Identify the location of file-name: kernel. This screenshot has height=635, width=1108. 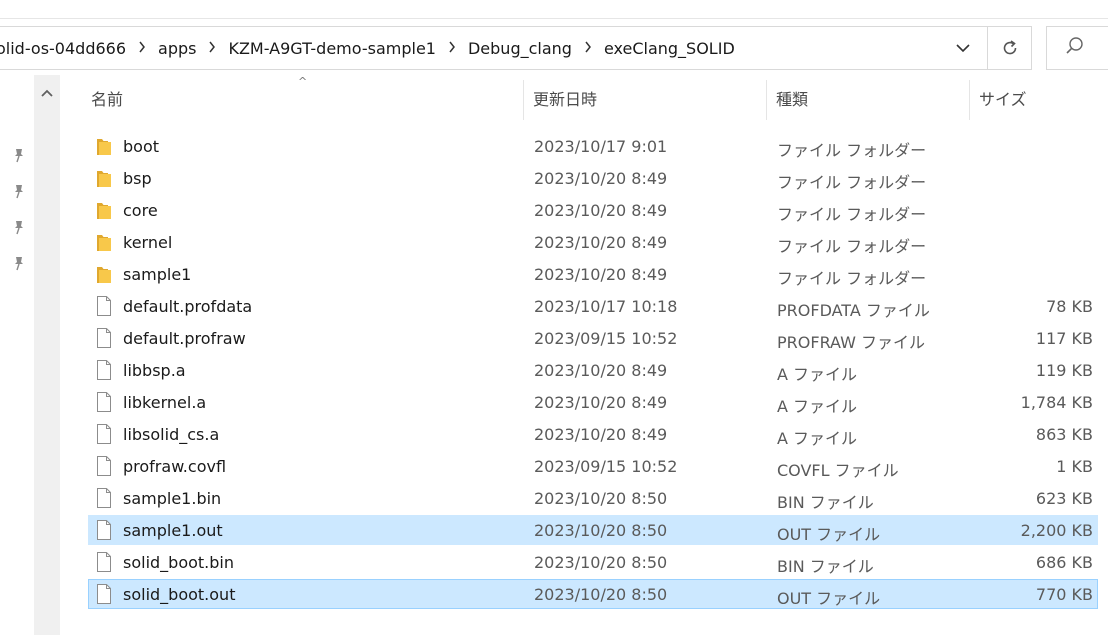
(148, 242).